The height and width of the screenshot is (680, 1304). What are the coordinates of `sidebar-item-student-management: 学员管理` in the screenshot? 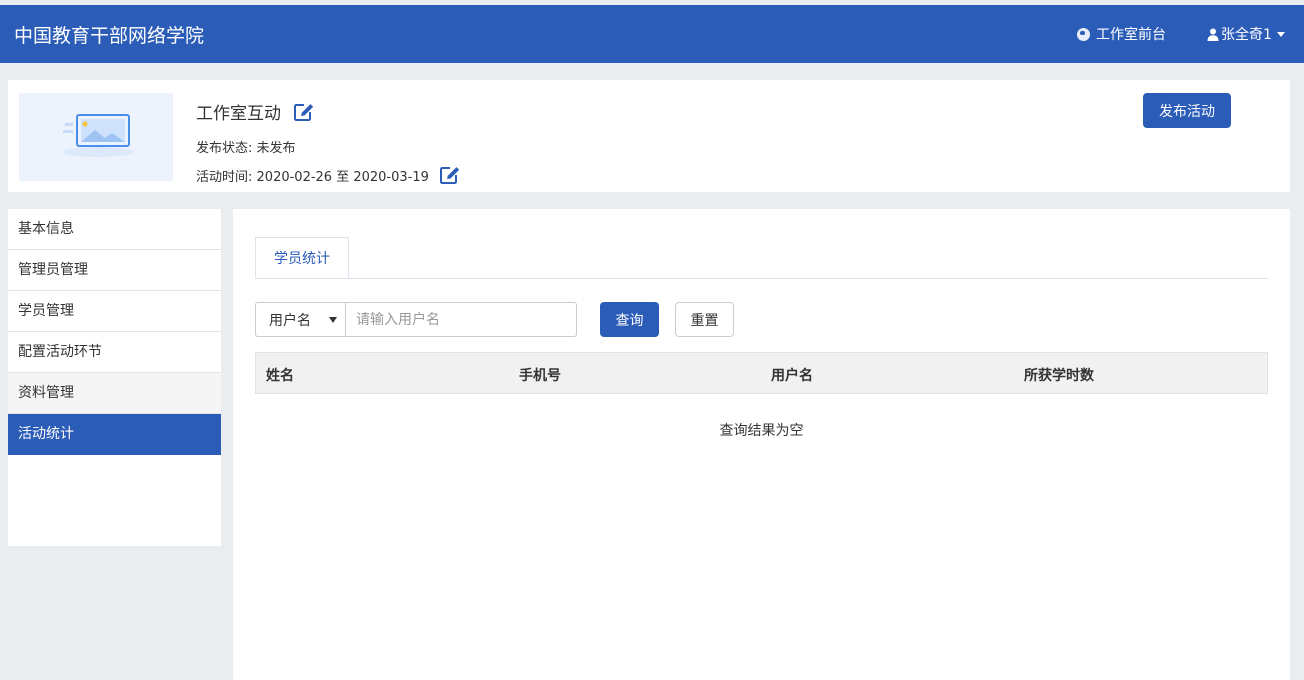 It's located at (114, 311).